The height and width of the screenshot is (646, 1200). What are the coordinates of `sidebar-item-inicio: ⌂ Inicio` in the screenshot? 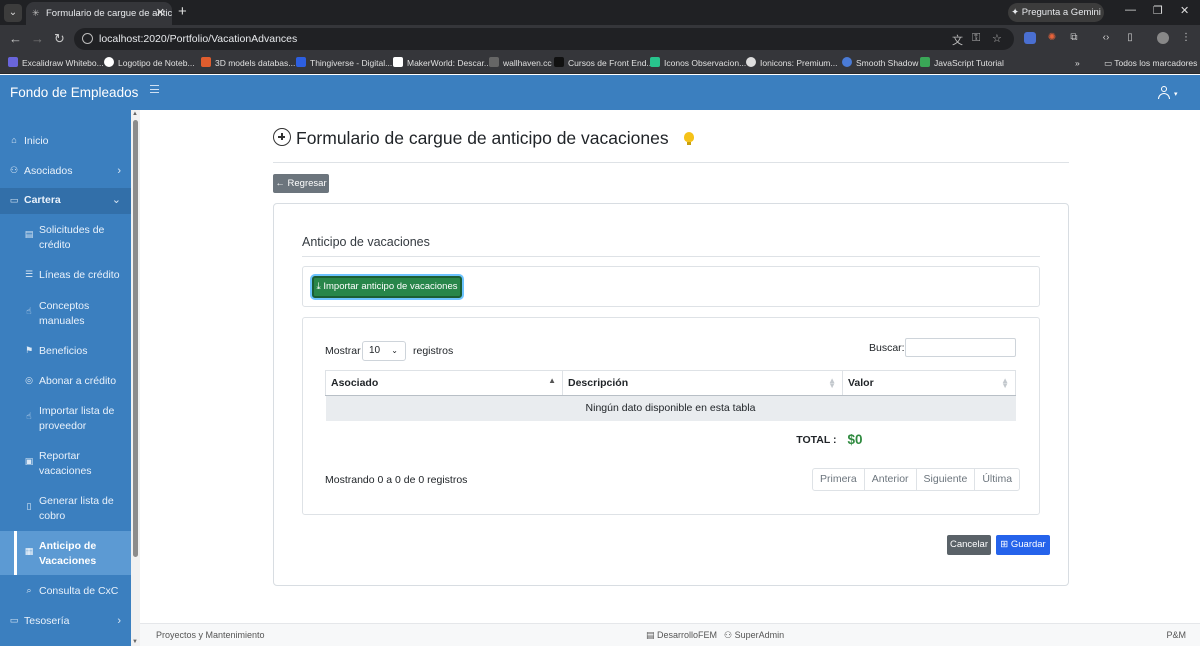 It's located at (65, 141).